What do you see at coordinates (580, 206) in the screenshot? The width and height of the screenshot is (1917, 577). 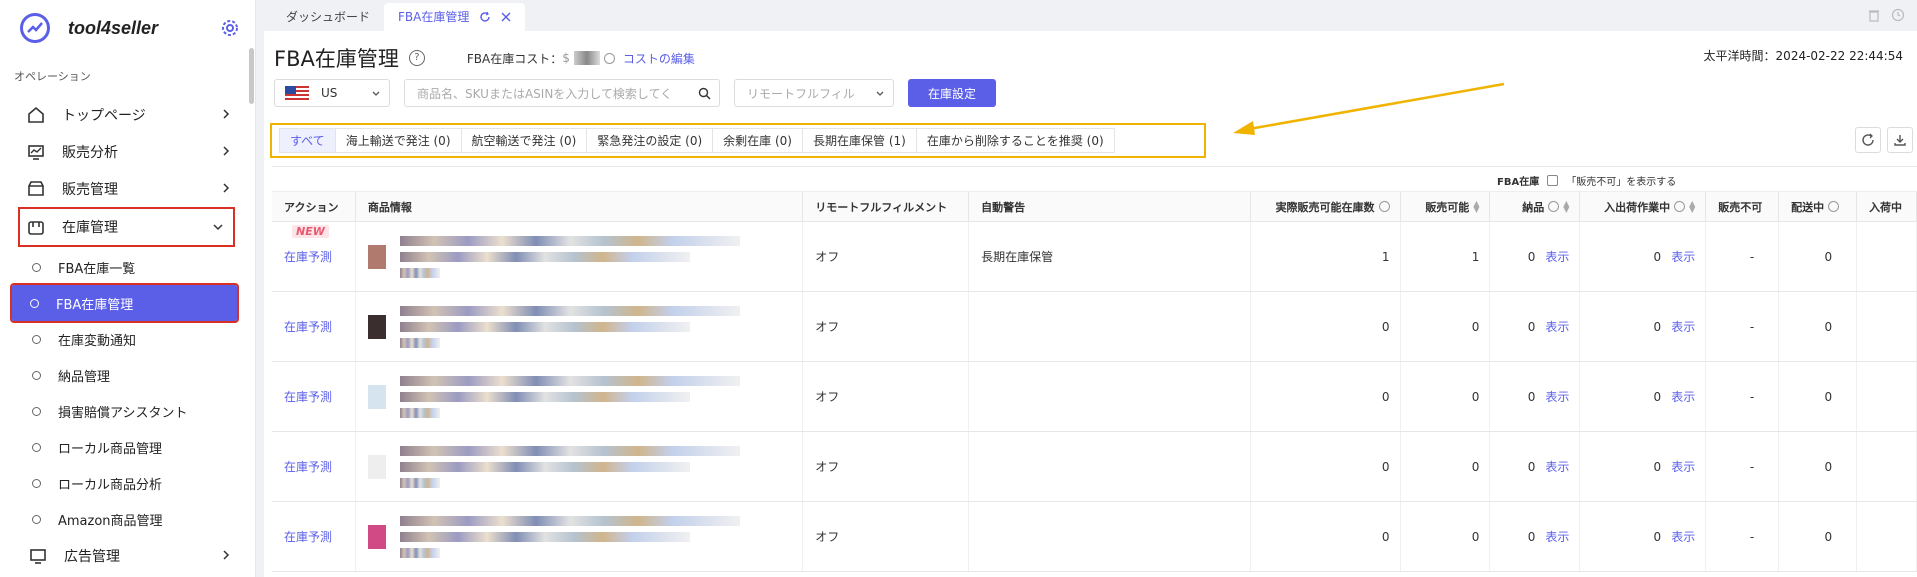 I see `col-product: 商品情報` at bounding box center [580, 206].